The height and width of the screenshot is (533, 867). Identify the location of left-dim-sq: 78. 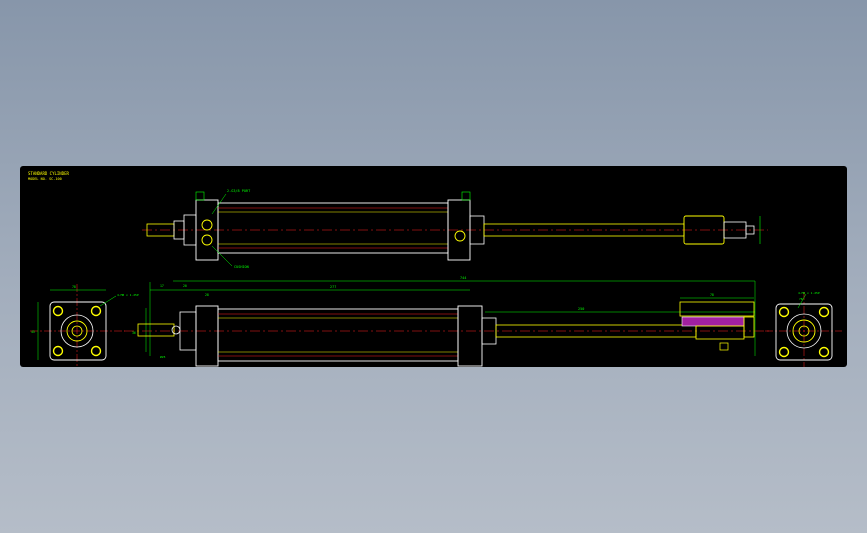
(74, 287).